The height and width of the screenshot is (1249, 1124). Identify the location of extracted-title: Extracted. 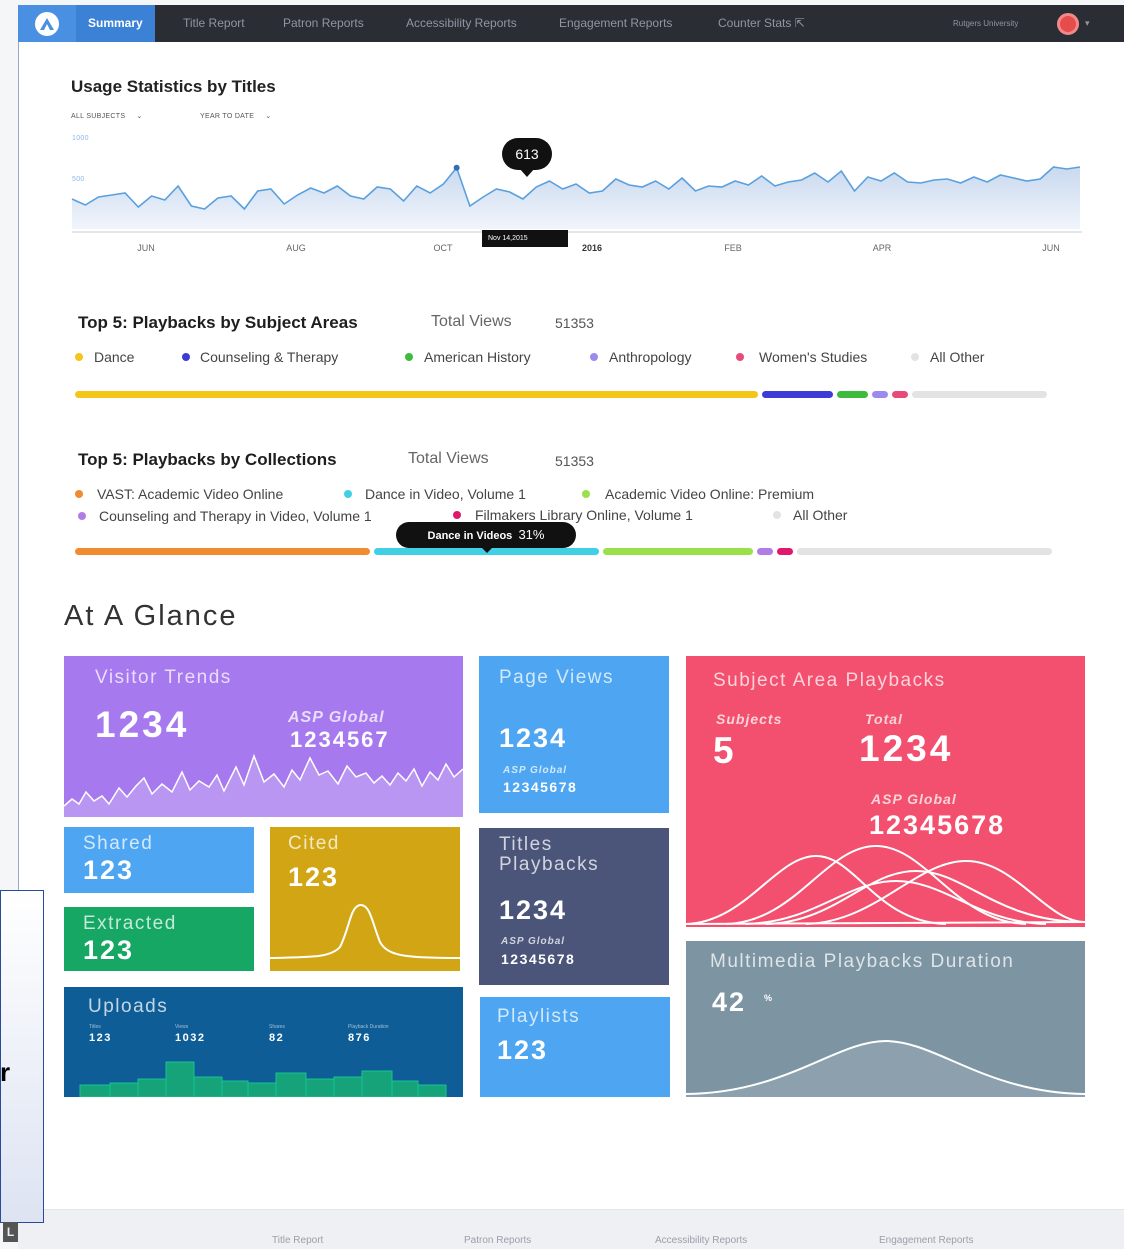
(130, 923).